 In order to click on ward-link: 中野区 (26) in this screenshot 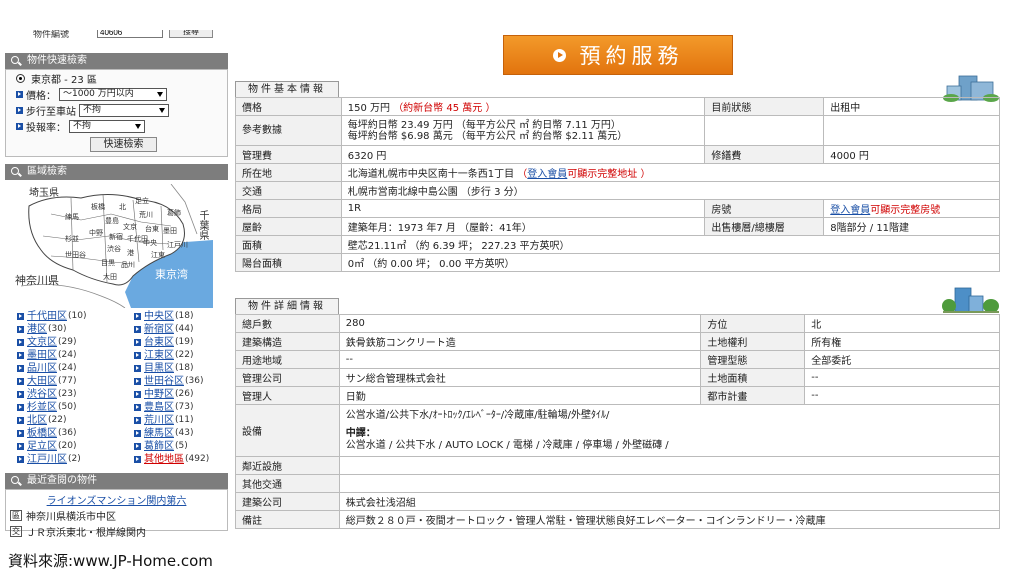, I will do `click(181, 394)`.